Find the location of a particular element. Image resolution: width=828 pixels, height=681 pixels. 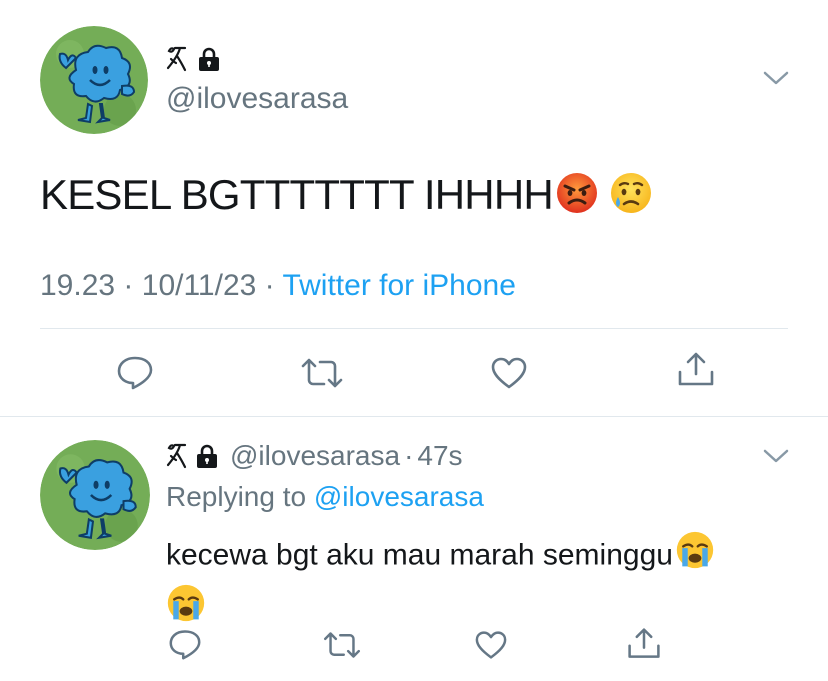

tweet-meta: 19.23 · 10/11/23 · Twitter for iPhone is located at coordinates (278, 286).